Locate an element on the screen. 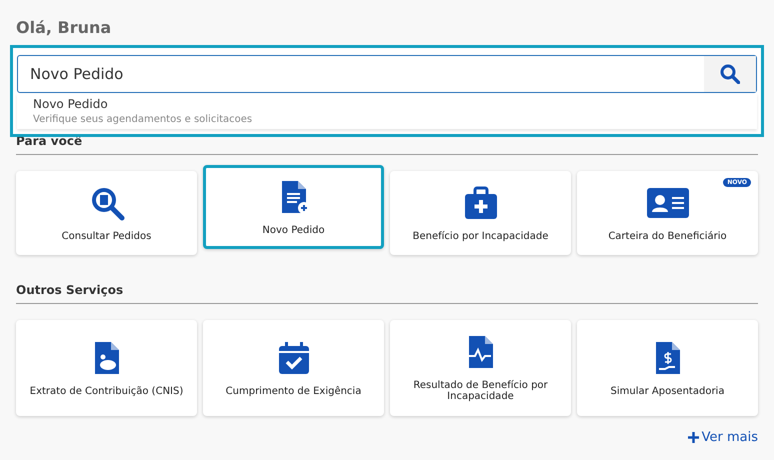 This screenshot has height=460, width=774. service-card: Benefício por Incapacidade is located at coordinates (480, 213).